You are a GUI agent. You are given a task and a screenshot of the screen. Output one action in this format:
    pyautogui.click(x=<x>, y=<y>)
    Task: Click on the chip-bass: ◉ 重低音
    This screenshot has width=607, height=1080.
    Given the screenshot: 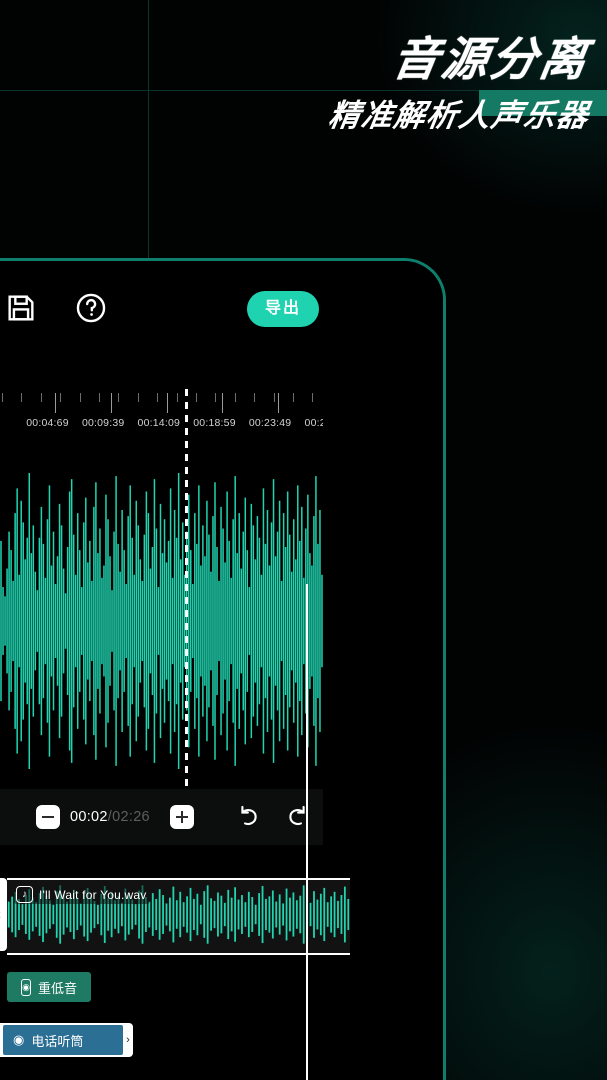 What is the action you would take?
    pyautogui.click(x=49, y=987)
    